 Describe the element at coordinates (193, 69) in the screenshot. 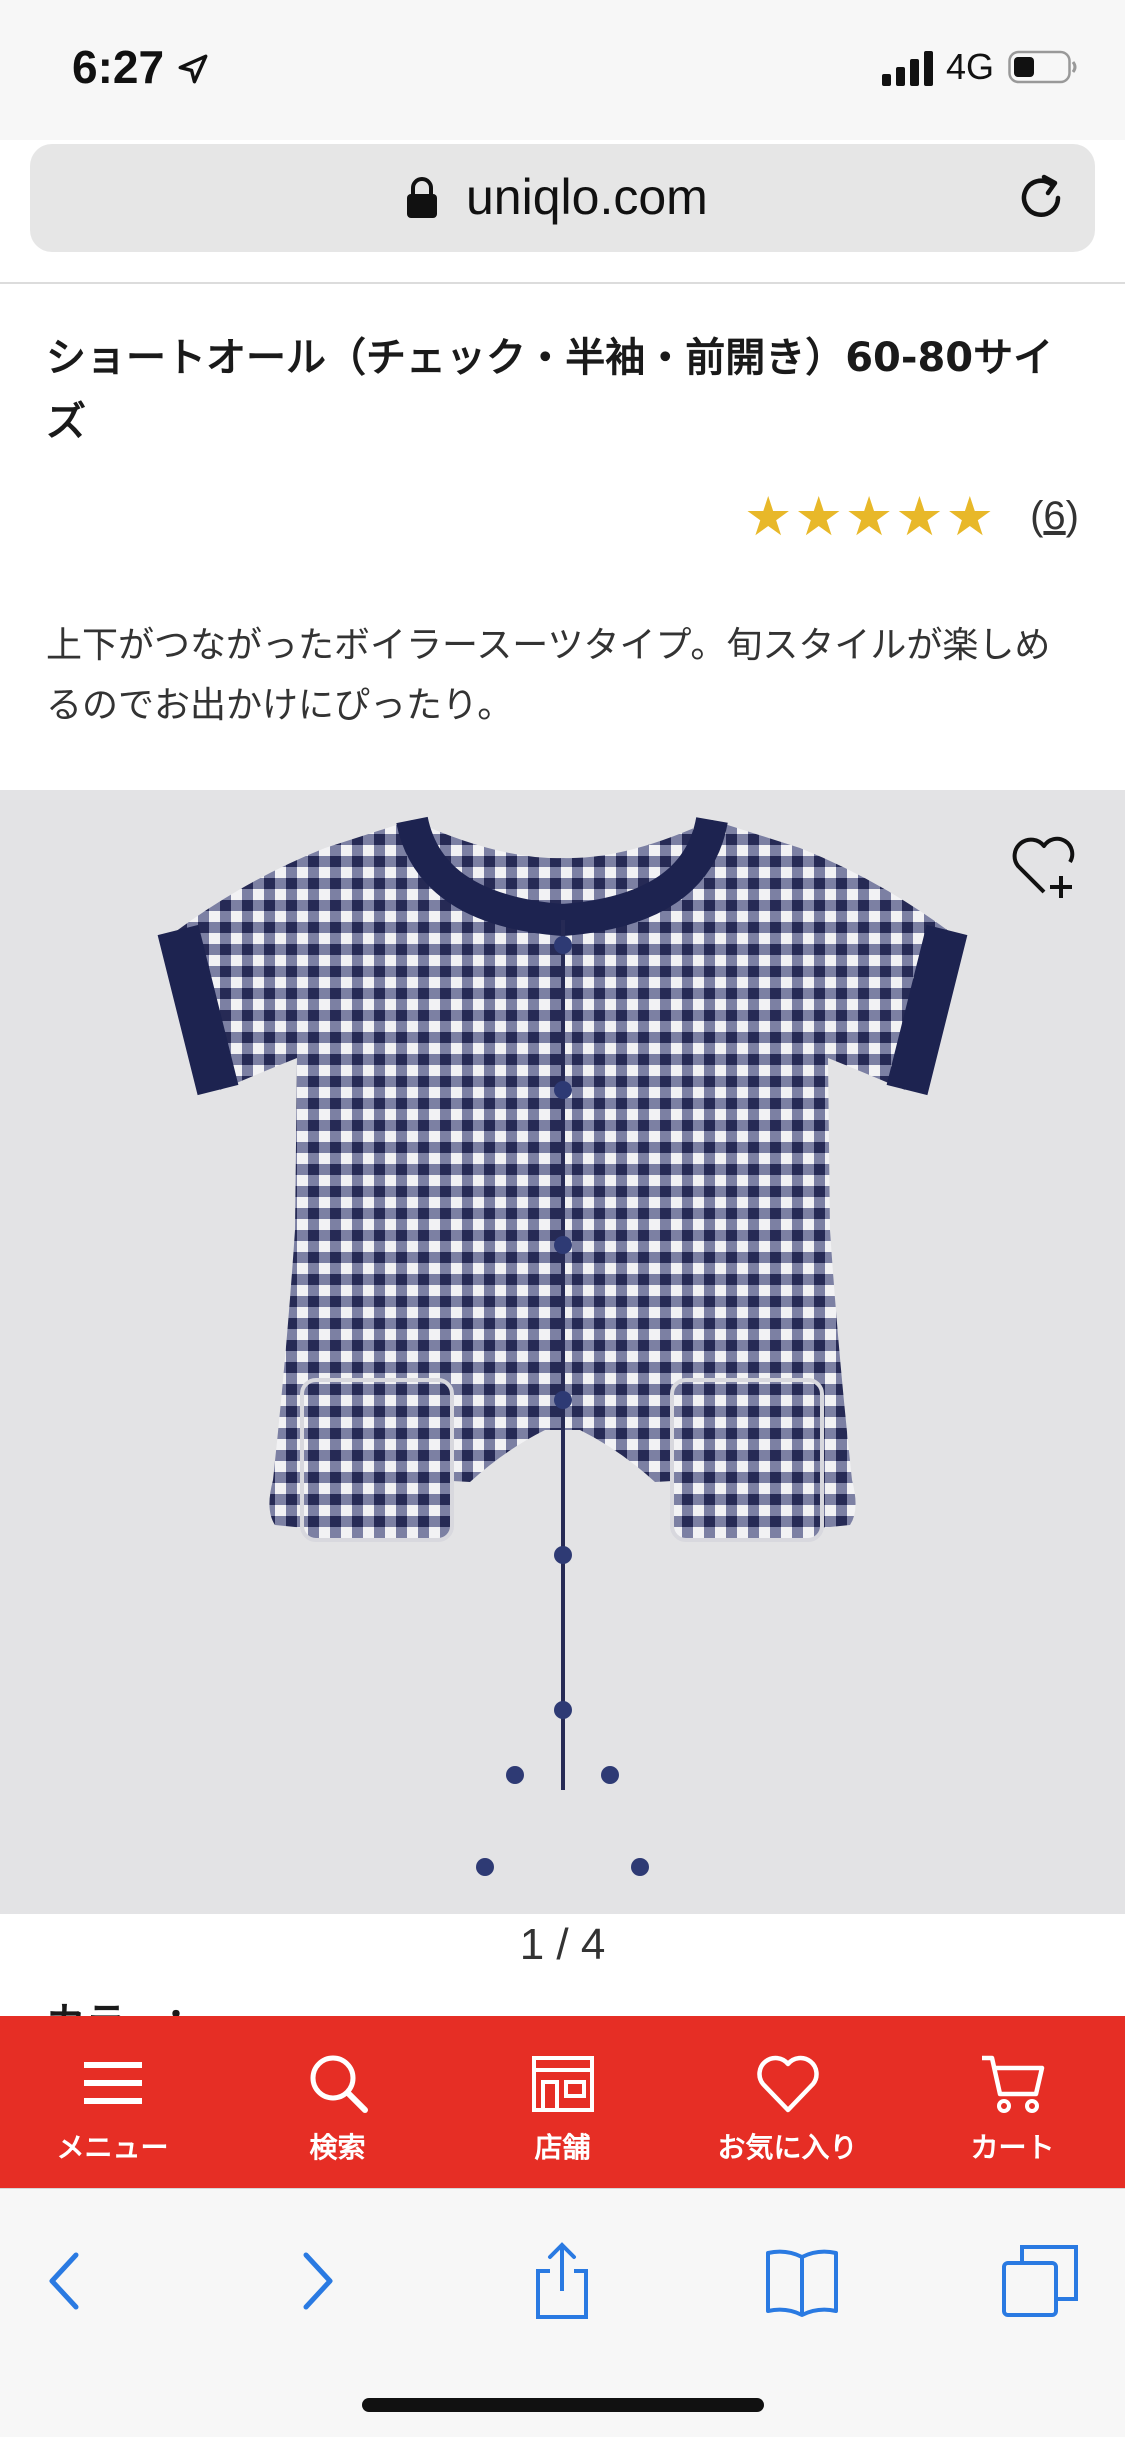

I see `location-arrow-icon` at that location.